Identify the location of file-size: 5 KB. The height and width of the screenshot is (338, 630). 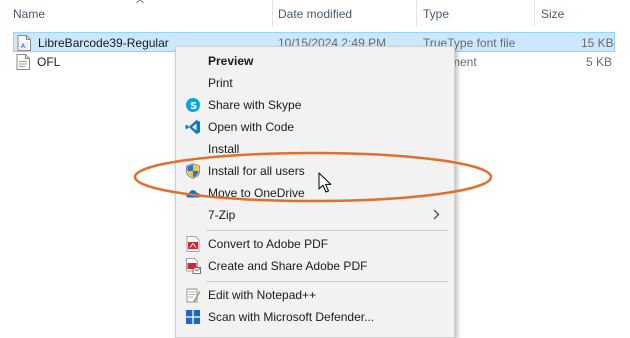
(599, 62).